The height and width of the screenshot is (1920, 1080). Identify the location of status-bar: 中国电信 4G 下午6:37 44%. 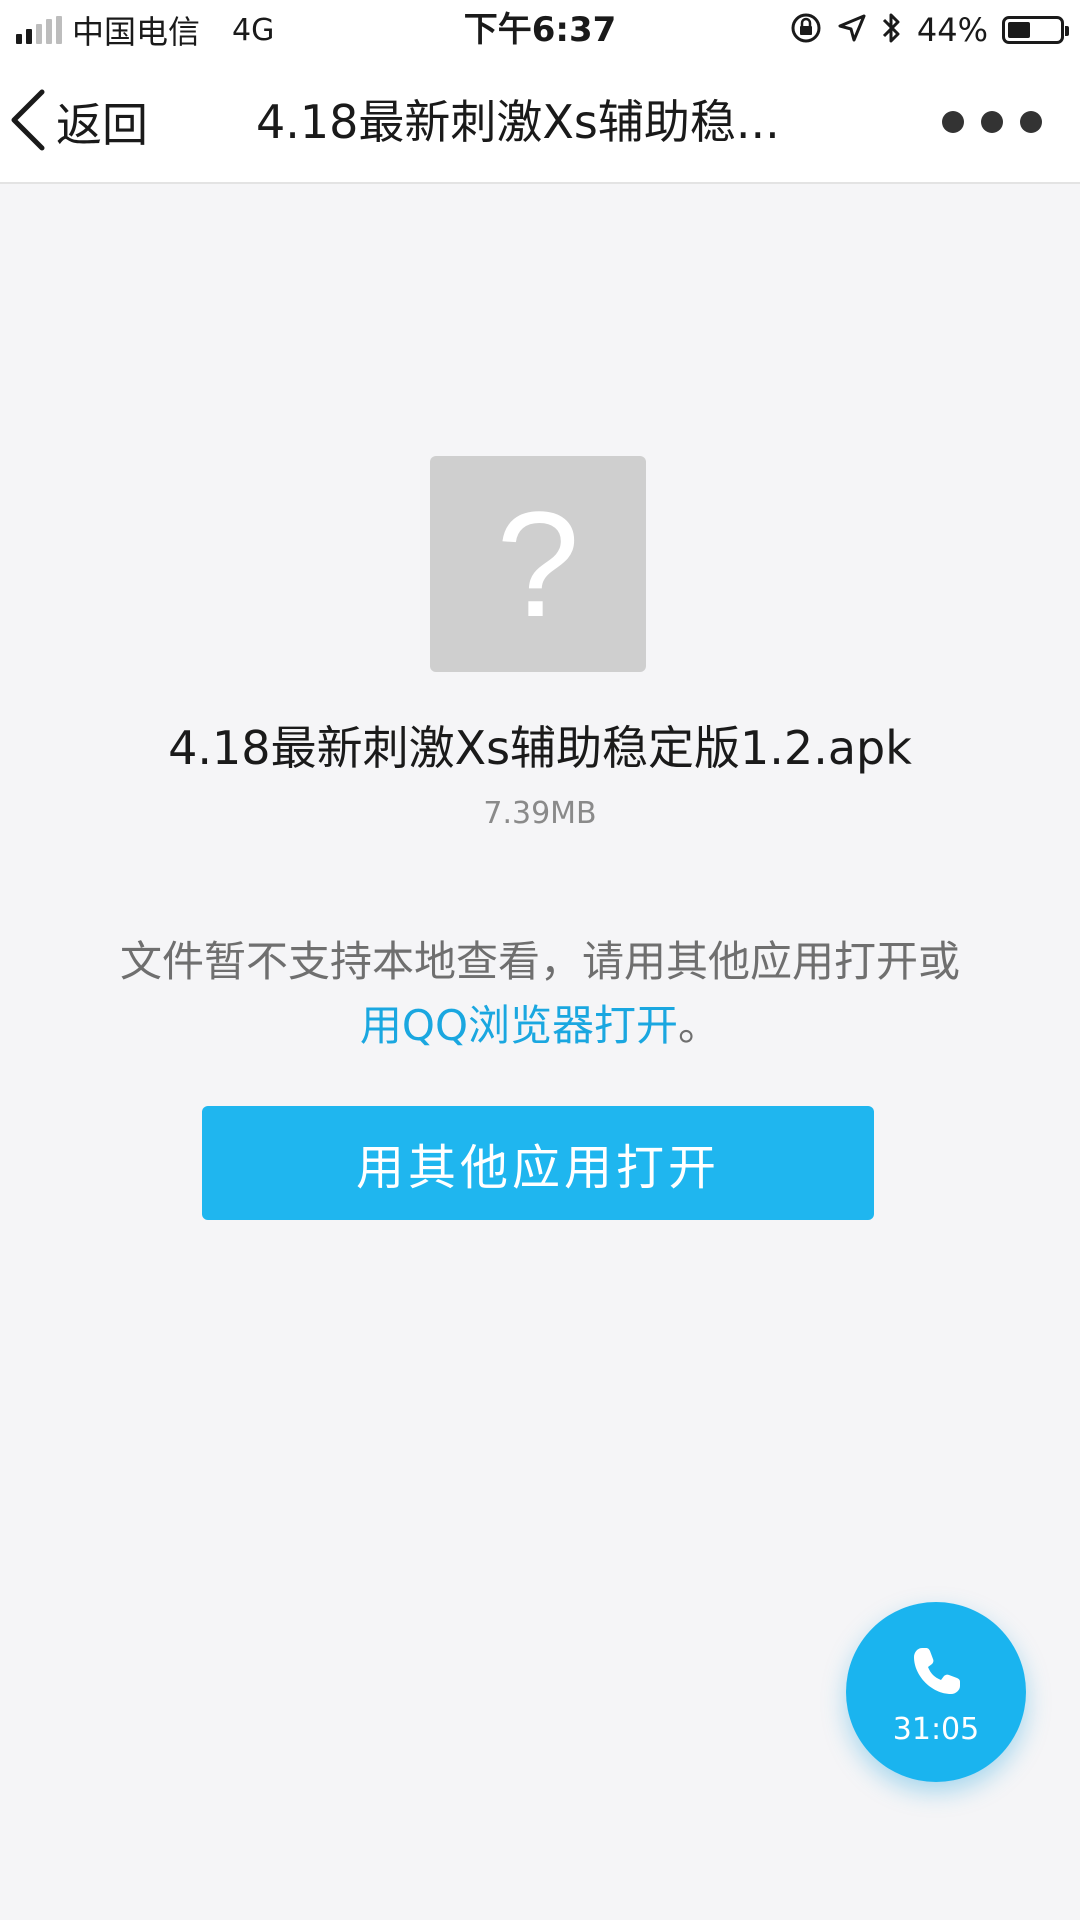
(540, 30).